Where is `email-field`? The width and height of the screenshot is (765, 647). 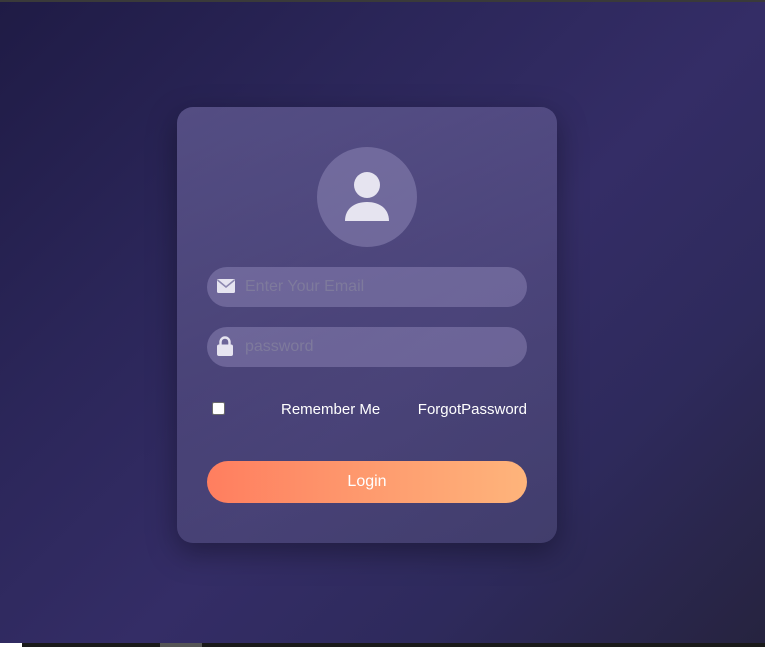
email-field is located at coordinates (367, 287).